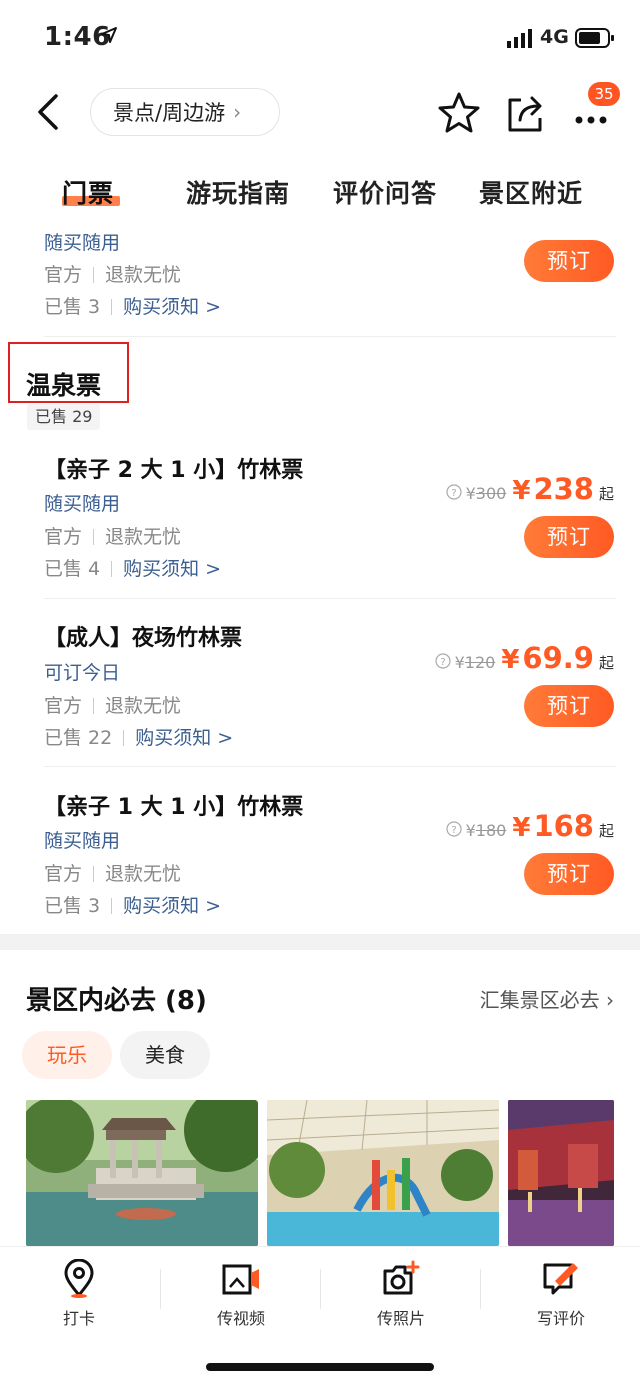 The width and height of the screenshot is (640, 1385). What do you see at coordinates (524, 658) in the screenshot?
I see `price-area: ? ¥120 ¥69.9 起` at bounding box center [524, 658].